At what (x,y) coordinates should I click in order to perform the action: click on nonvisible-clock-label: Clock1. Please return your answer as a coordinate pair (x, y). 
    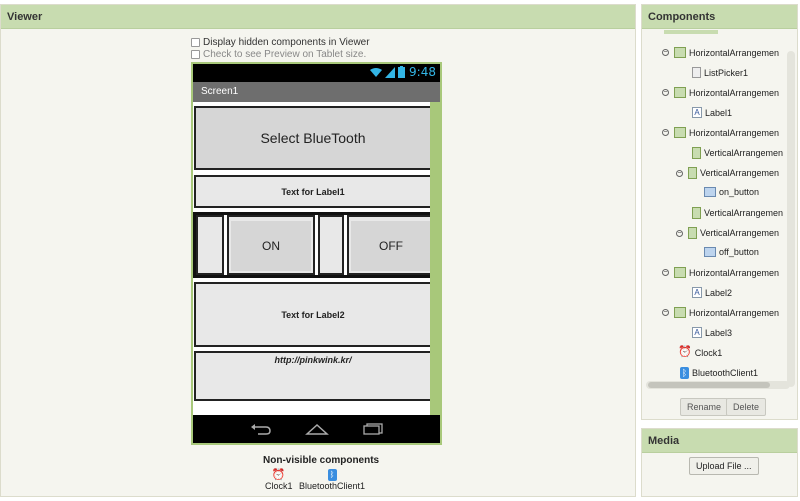
    Looking at the image, I should click on (279, 486).